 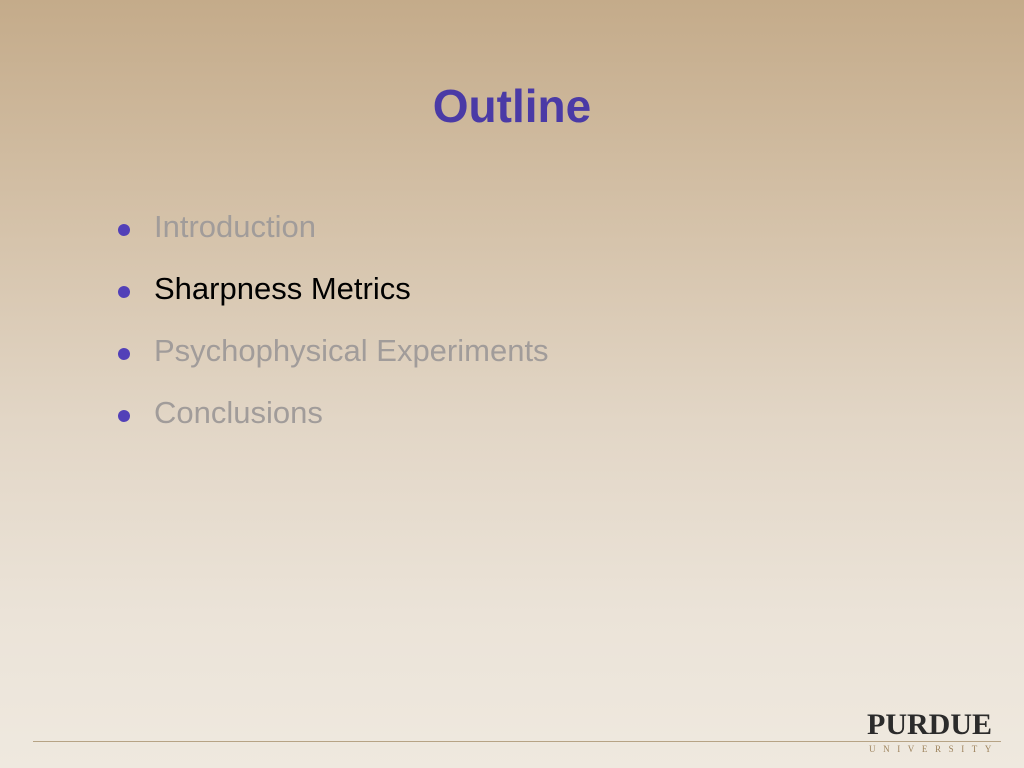 What do you see at coordinates (351, 350) in the screenshot?
I see `list-item-label: Psychophysical Experiments` at bounding box center [351, 350].